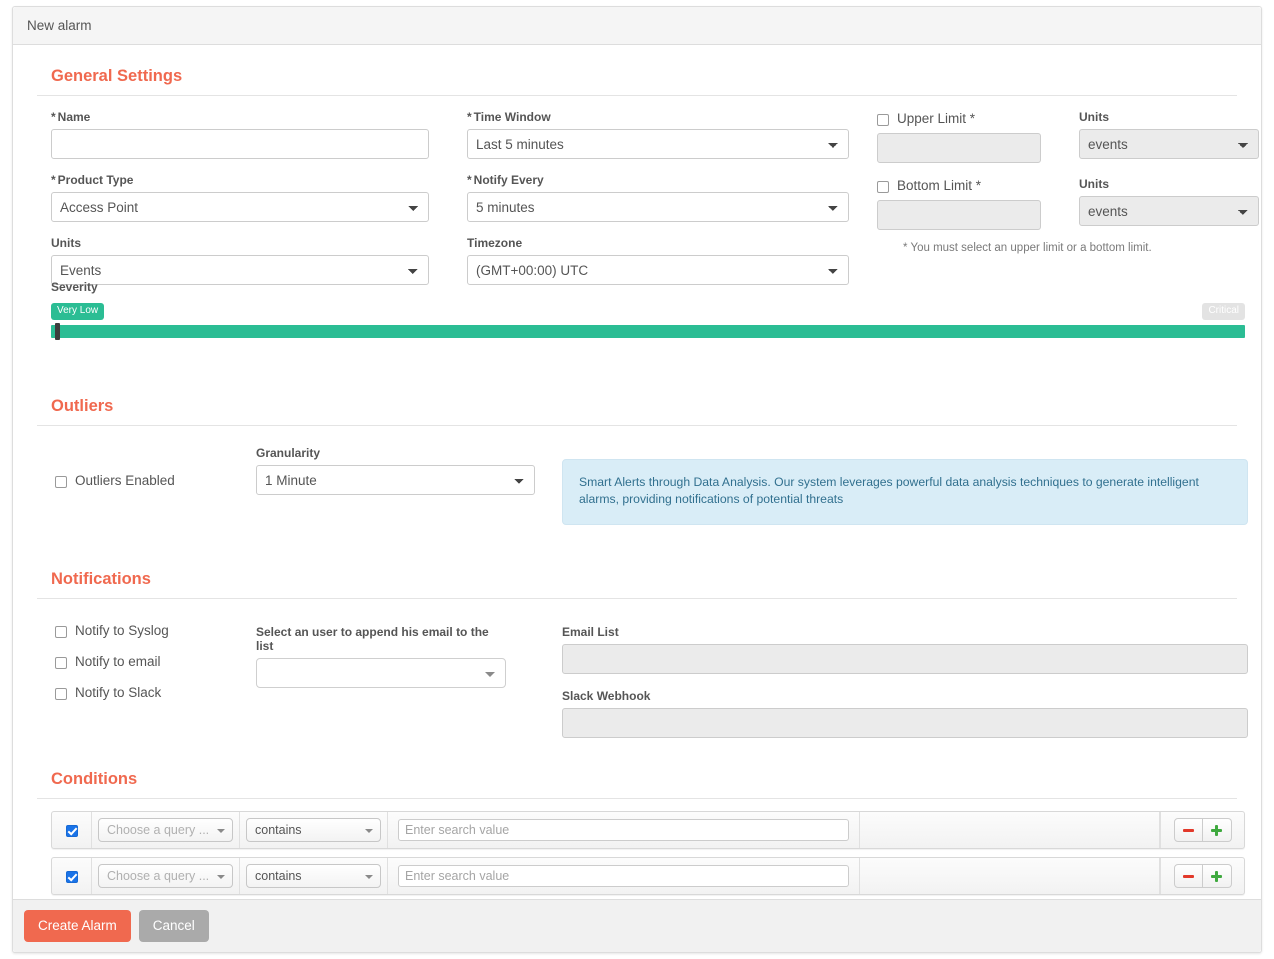 Image resolution: width=1274 pixels, height=959 pixels. What do you see at coordinates (658, 144) in the screenshot?
I see `time-window-select: Last 5 minutes` at bounding box center [658, 144].